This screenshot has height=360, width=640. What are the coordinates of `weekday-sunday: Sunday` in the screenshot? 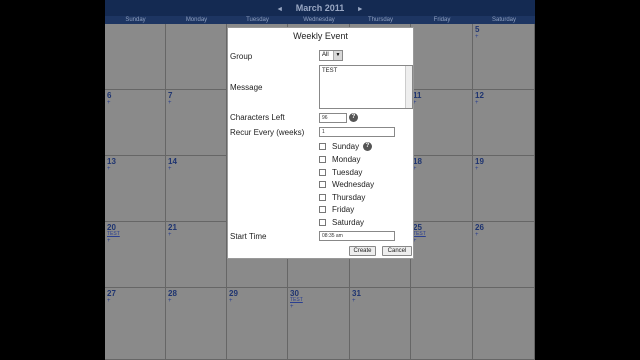 It's located at (135, 20).